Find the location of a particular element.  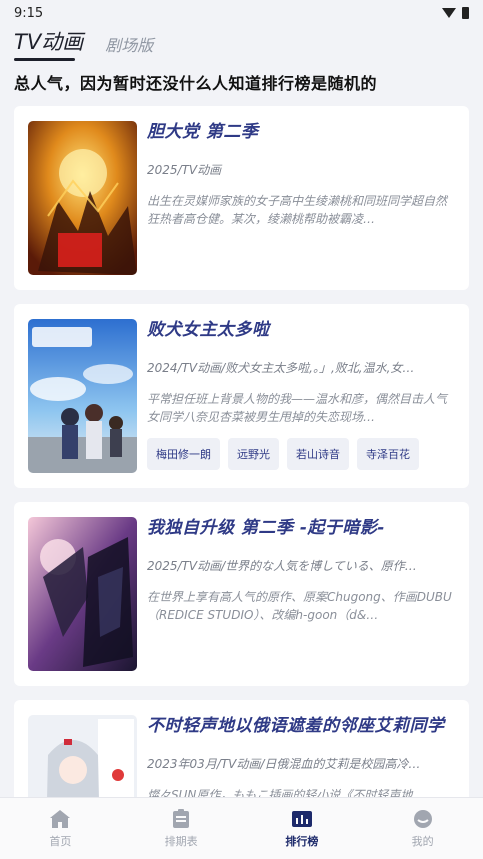

nav-home: 首页 is located at coordinates (60, 828).